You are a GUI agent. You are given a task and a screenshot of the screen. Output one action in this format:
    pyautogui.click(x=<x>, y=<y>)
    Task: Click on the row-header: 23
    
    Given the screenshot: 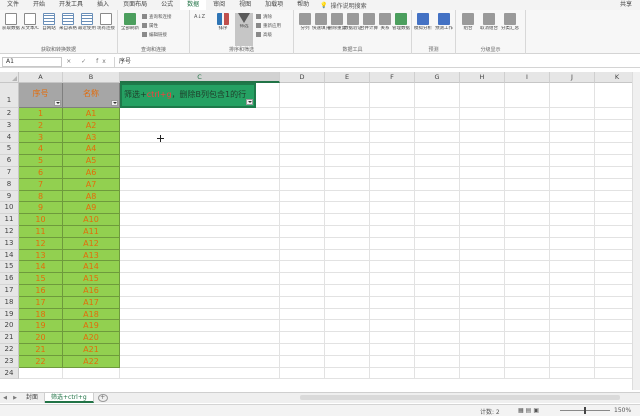 What is the action you would take?
    pyautogui.click(x=9, y=361)
    